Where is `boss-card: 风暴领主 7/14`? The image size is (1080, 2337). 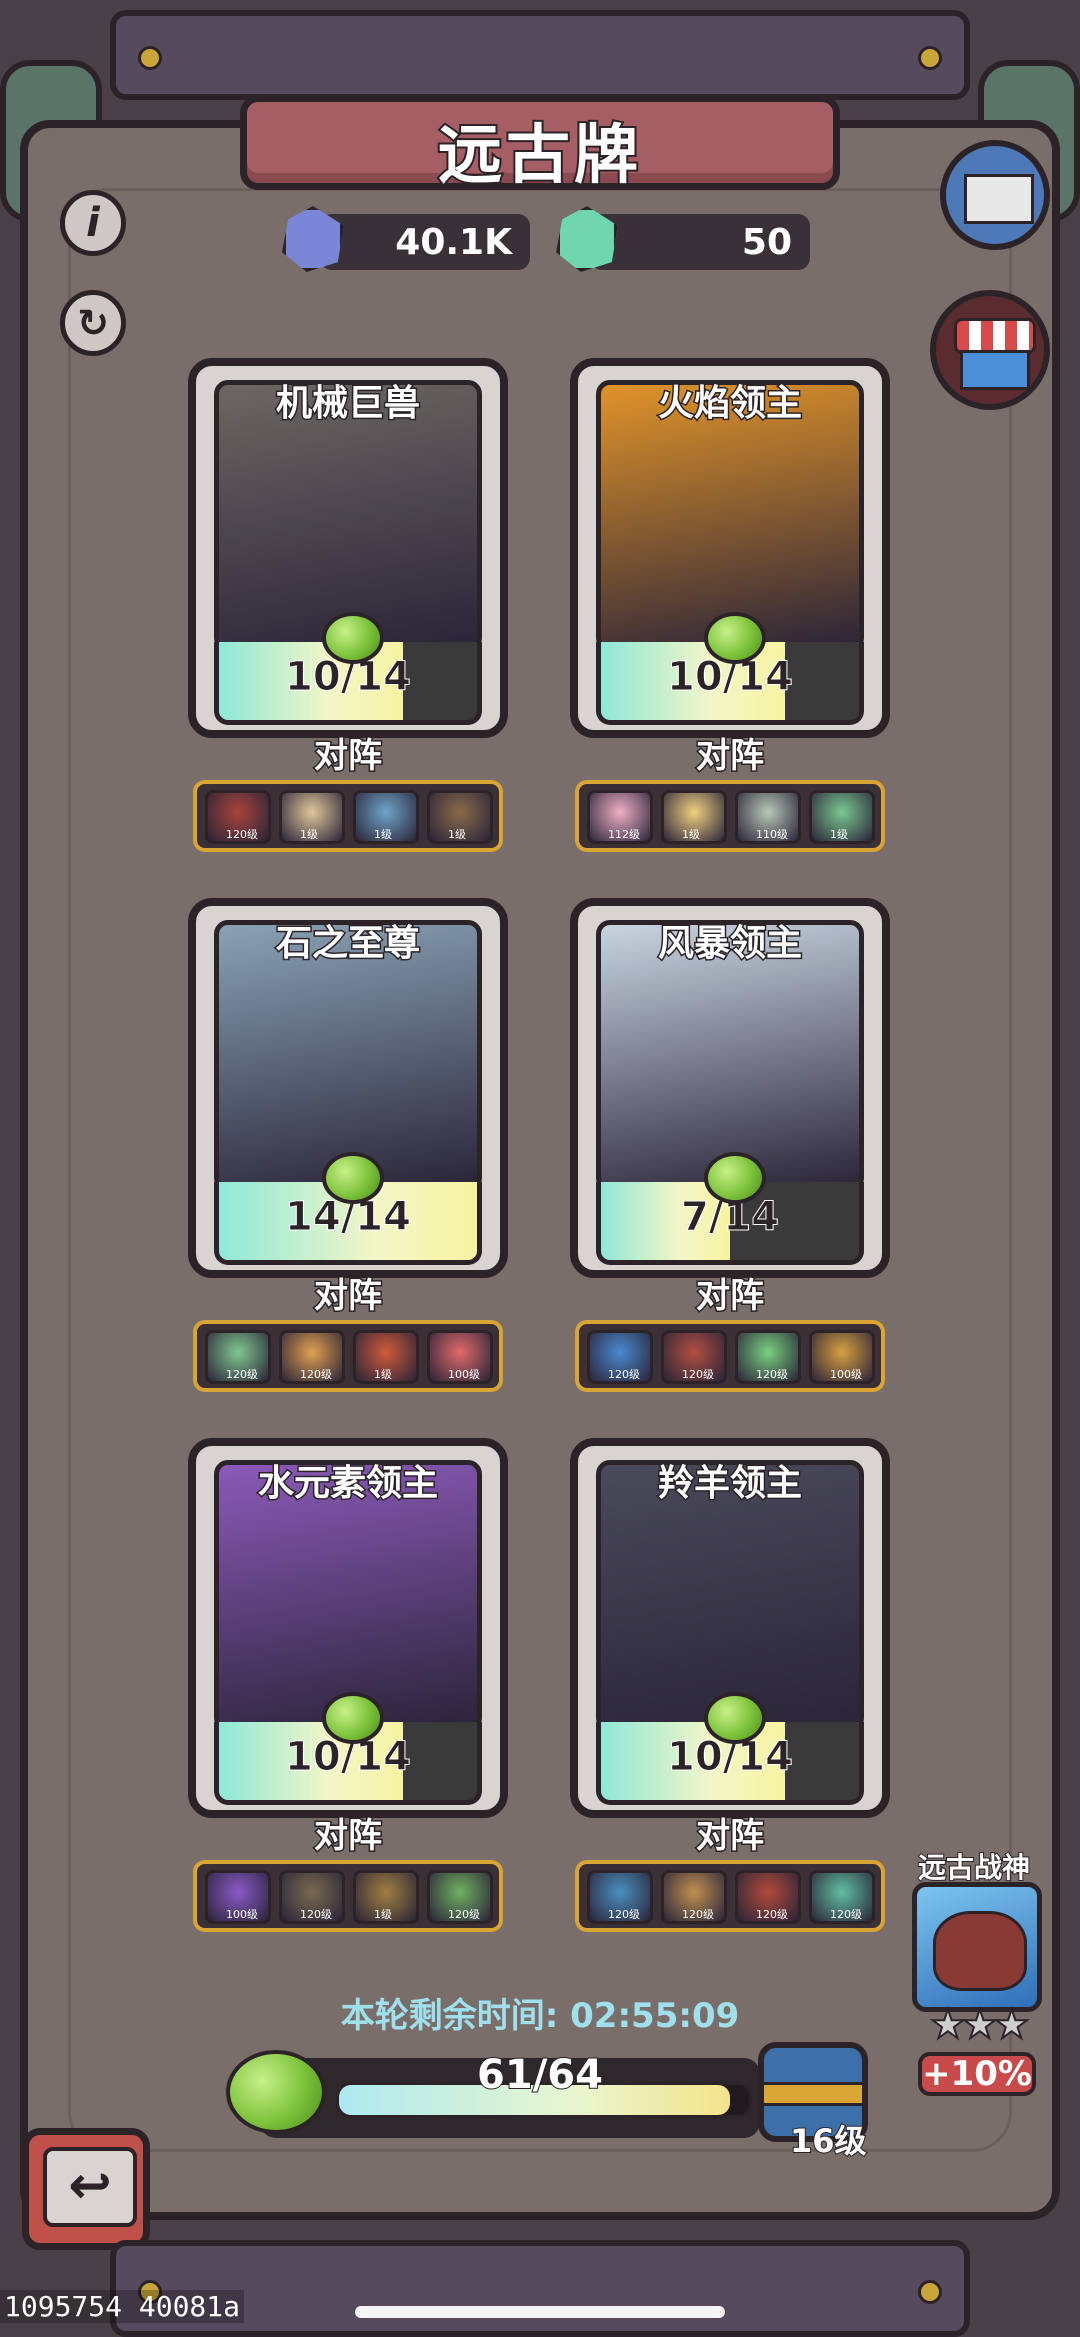 boss-card: 风暴领主 7/14 is located at coordinates (730, 1088).